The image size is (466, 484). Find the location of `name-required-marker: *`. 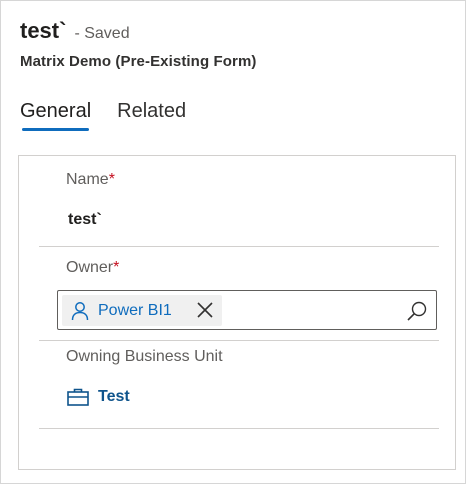

name-required-marker: * is located at coordinates (111, 179).